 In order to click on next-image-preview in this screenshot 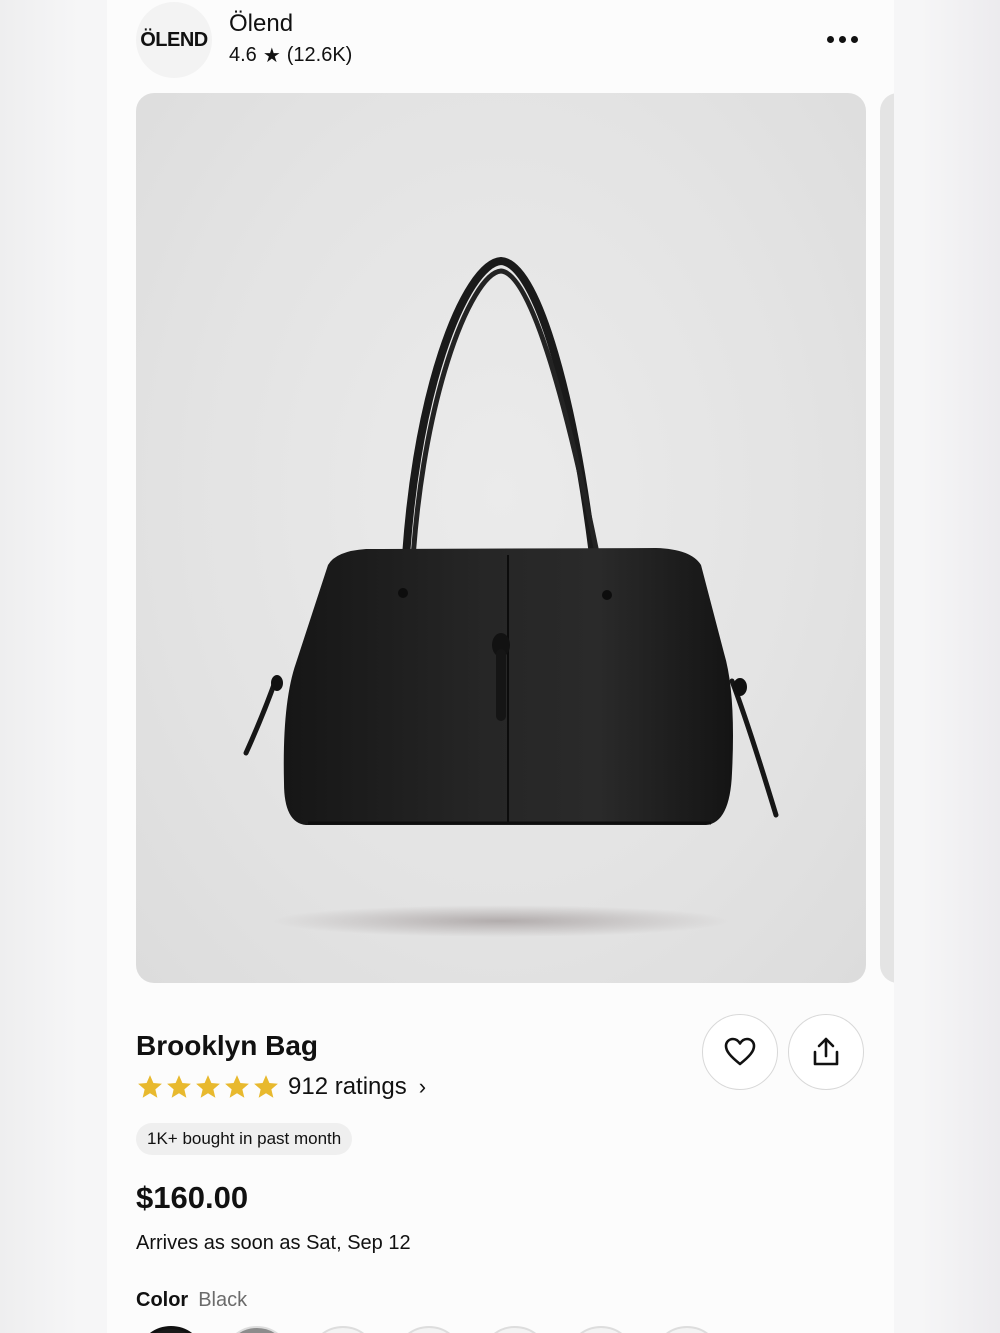, I will do `click(887, 538)`.